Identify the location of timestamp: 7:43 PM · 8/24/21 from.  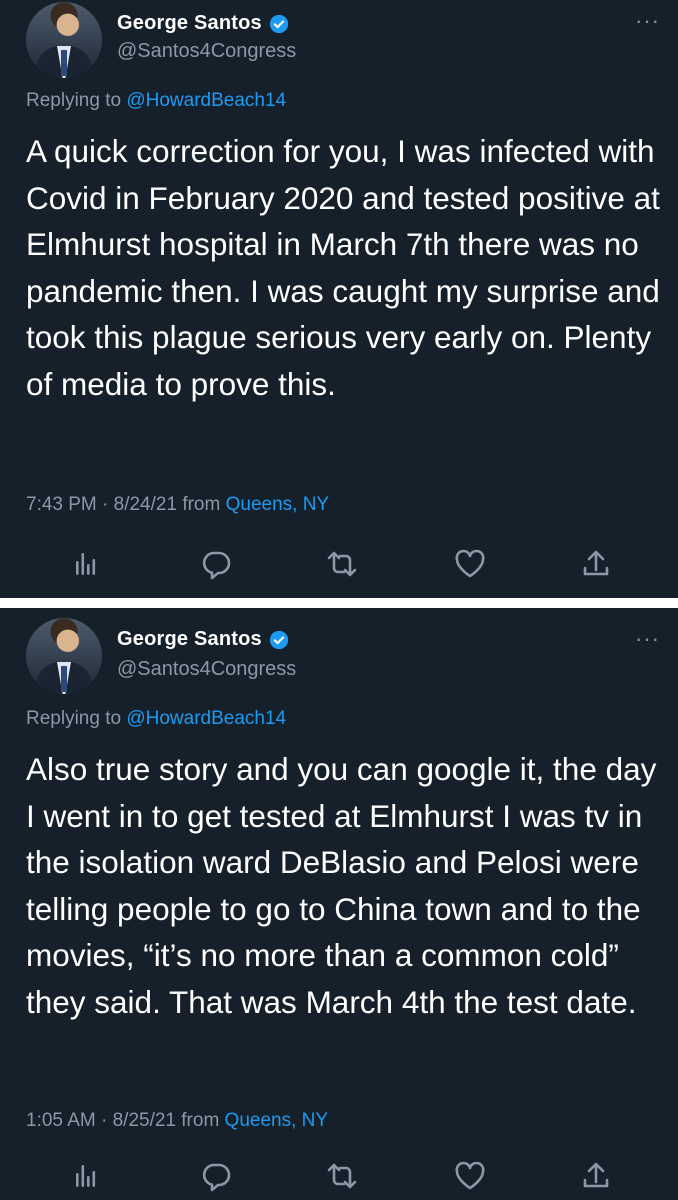
(126, 504).